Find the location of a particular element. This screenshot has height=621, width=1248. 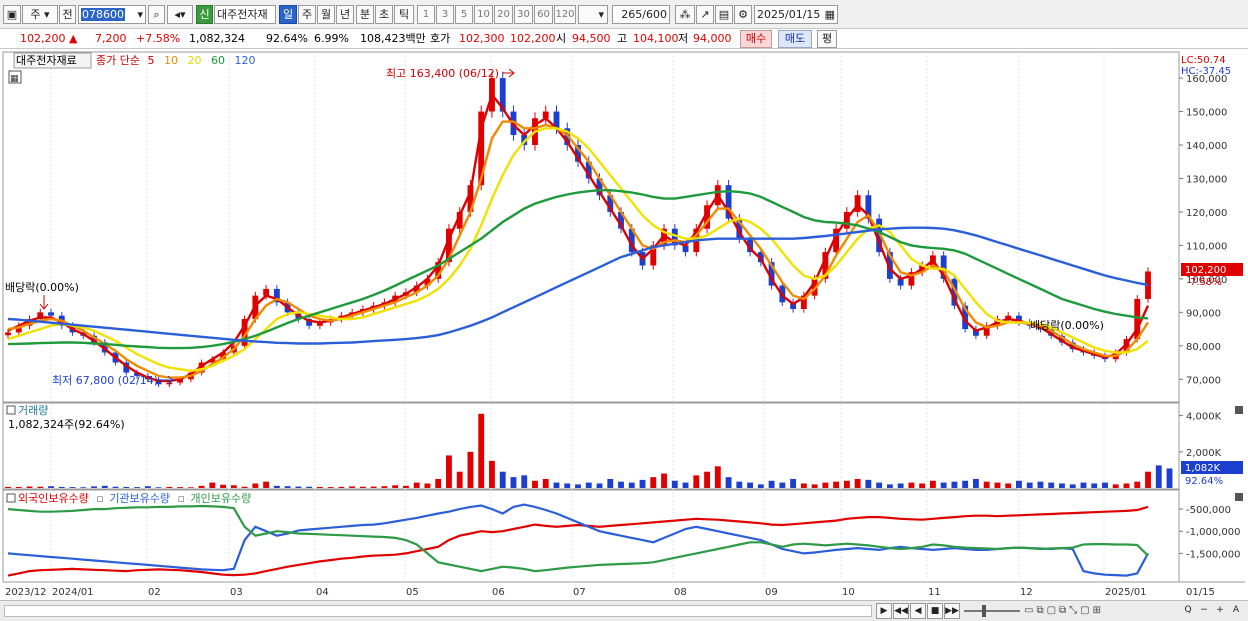

interval-3: 3 is located at coordinates (445, 14).